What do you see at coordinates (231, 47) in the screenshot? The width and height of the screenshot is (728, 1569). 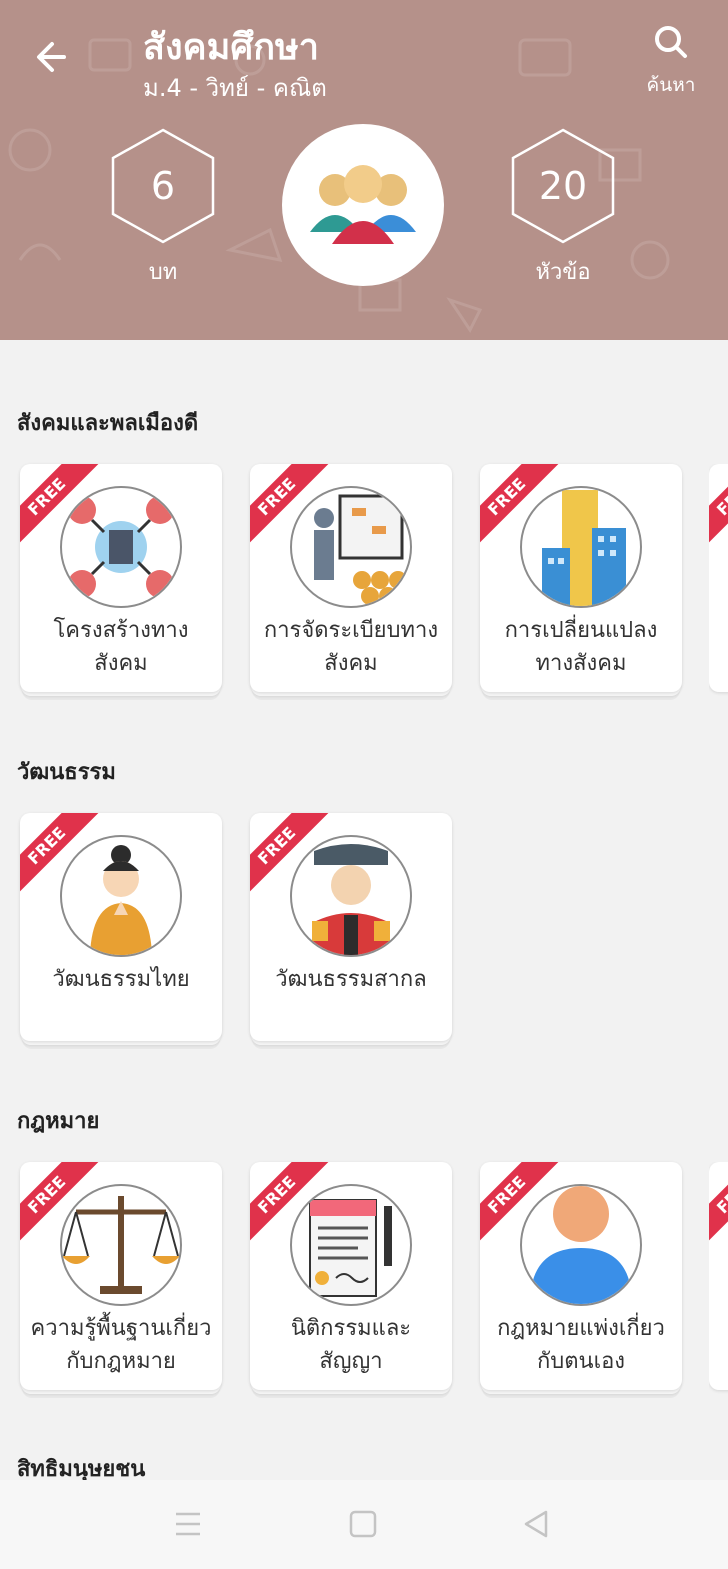 I see `page-title: สังคมศึกษา` at bounding box center [231, 47].